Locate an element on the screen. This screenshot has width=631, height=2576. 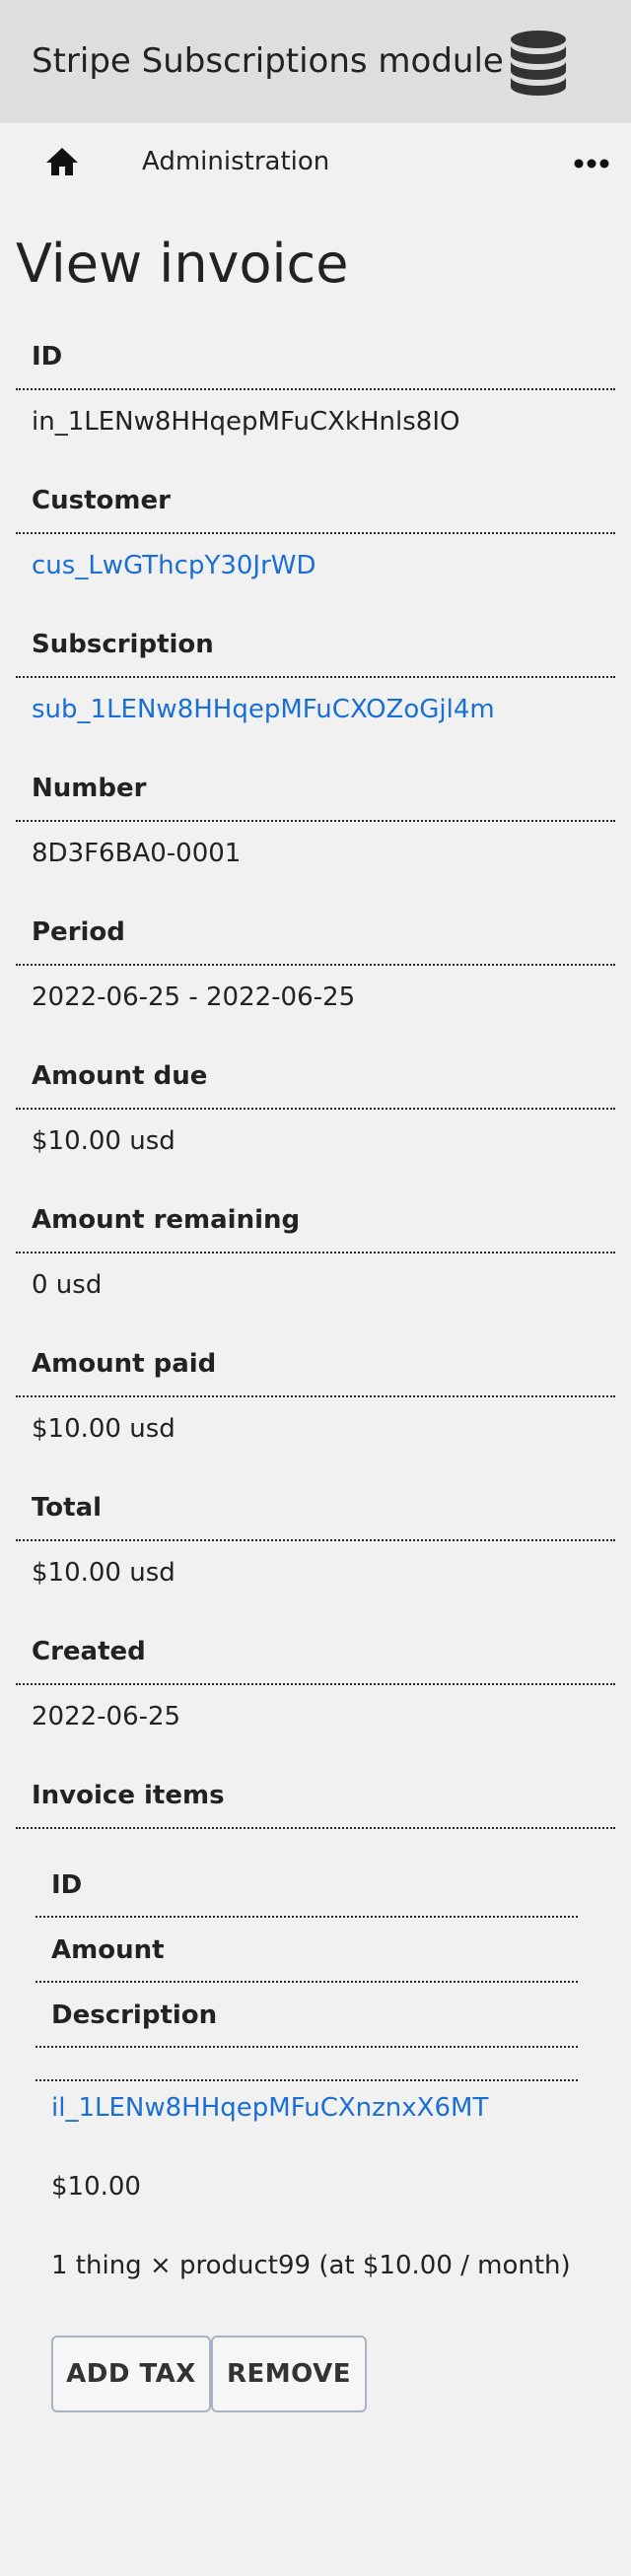
field-customer: Customer cus_LwGThcpY30JrWD is located at coordinates (315, 533).